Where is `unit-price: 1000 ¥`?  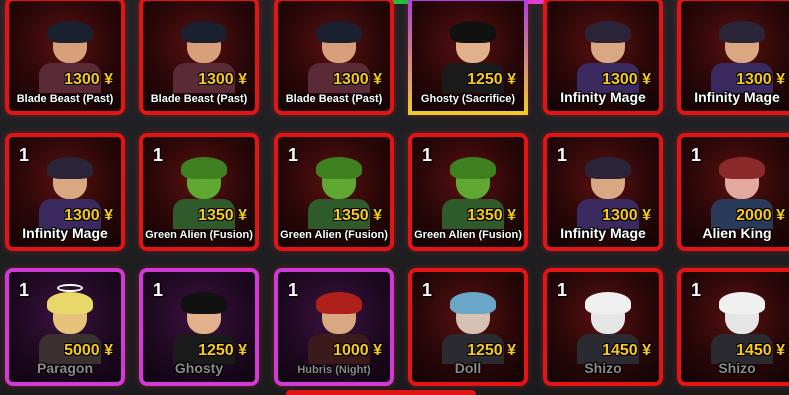
unit-price: 1000 ¥ is located at coordinates (357, 350).